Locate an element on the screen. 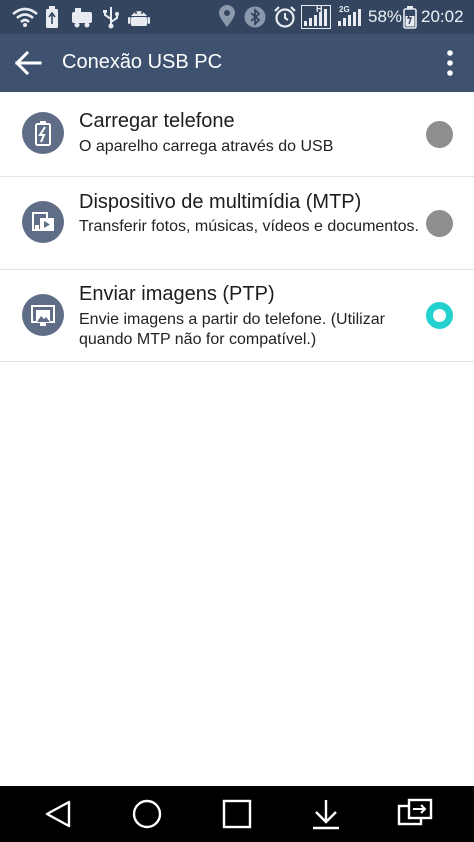 The width and height of the screenshot is (474, 842). navigation-bar is located at coordinates (237, 814).